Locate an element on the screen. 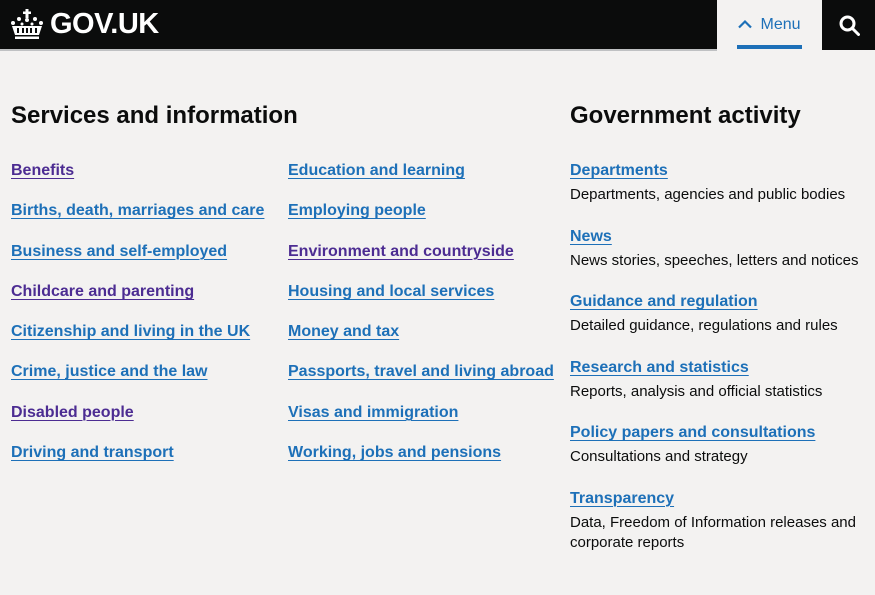 The height and width of the screenshot is (595, 875). government-activity-heading: Government activity is located at coordinates (685, 115).